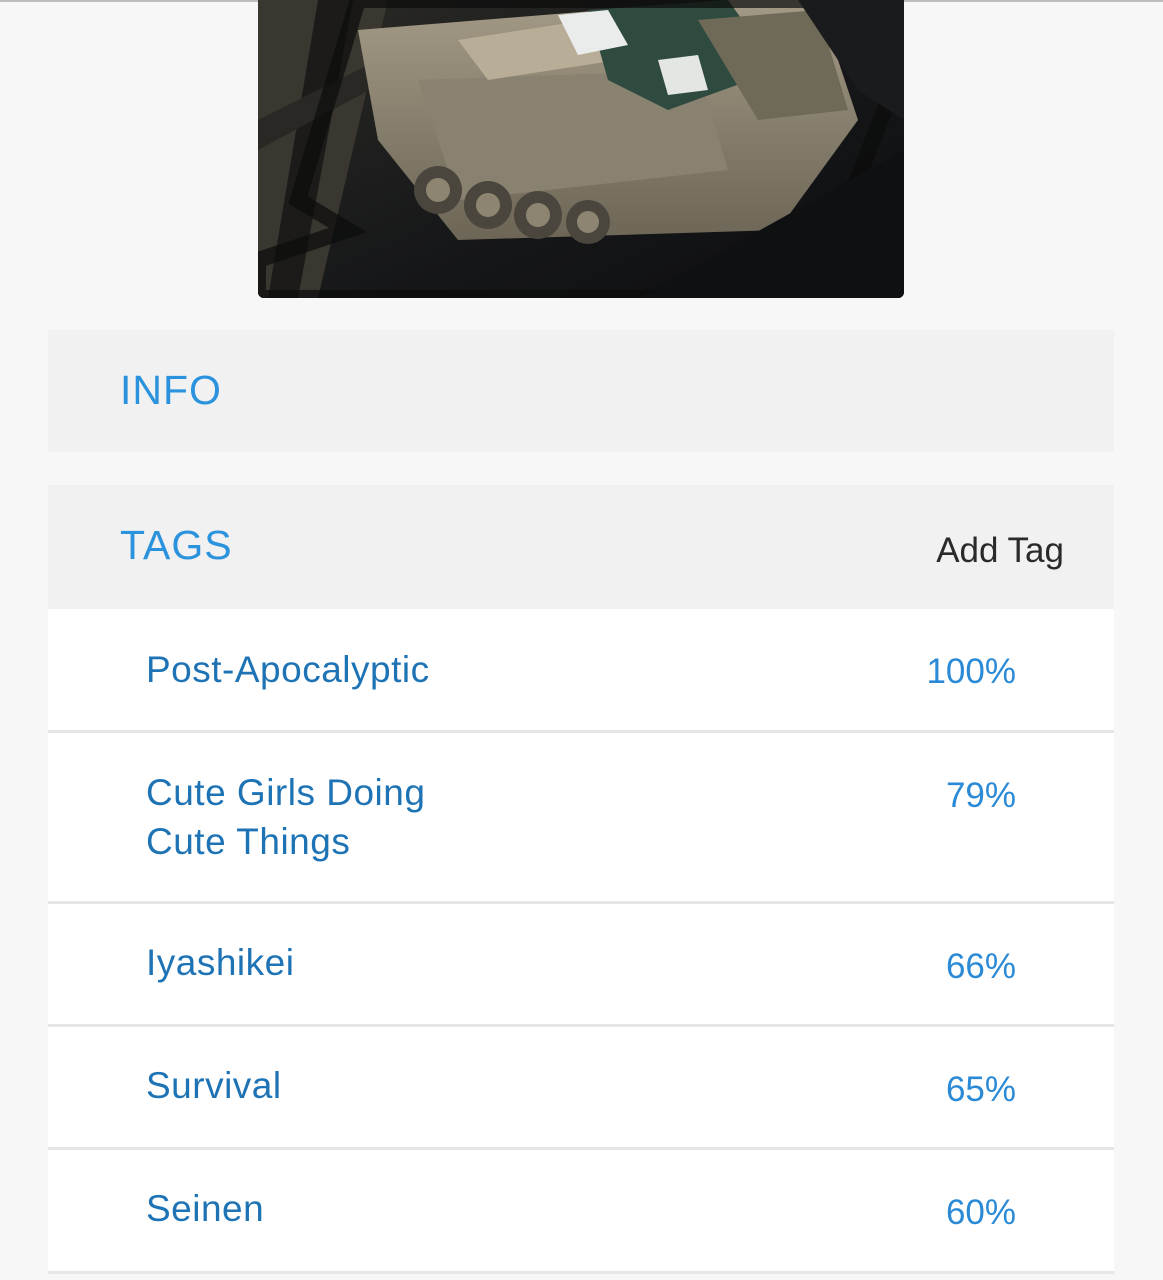 This screenshot has height=1280, width=1163. I want to click on tag-percent: 100%, so click(971, 671).